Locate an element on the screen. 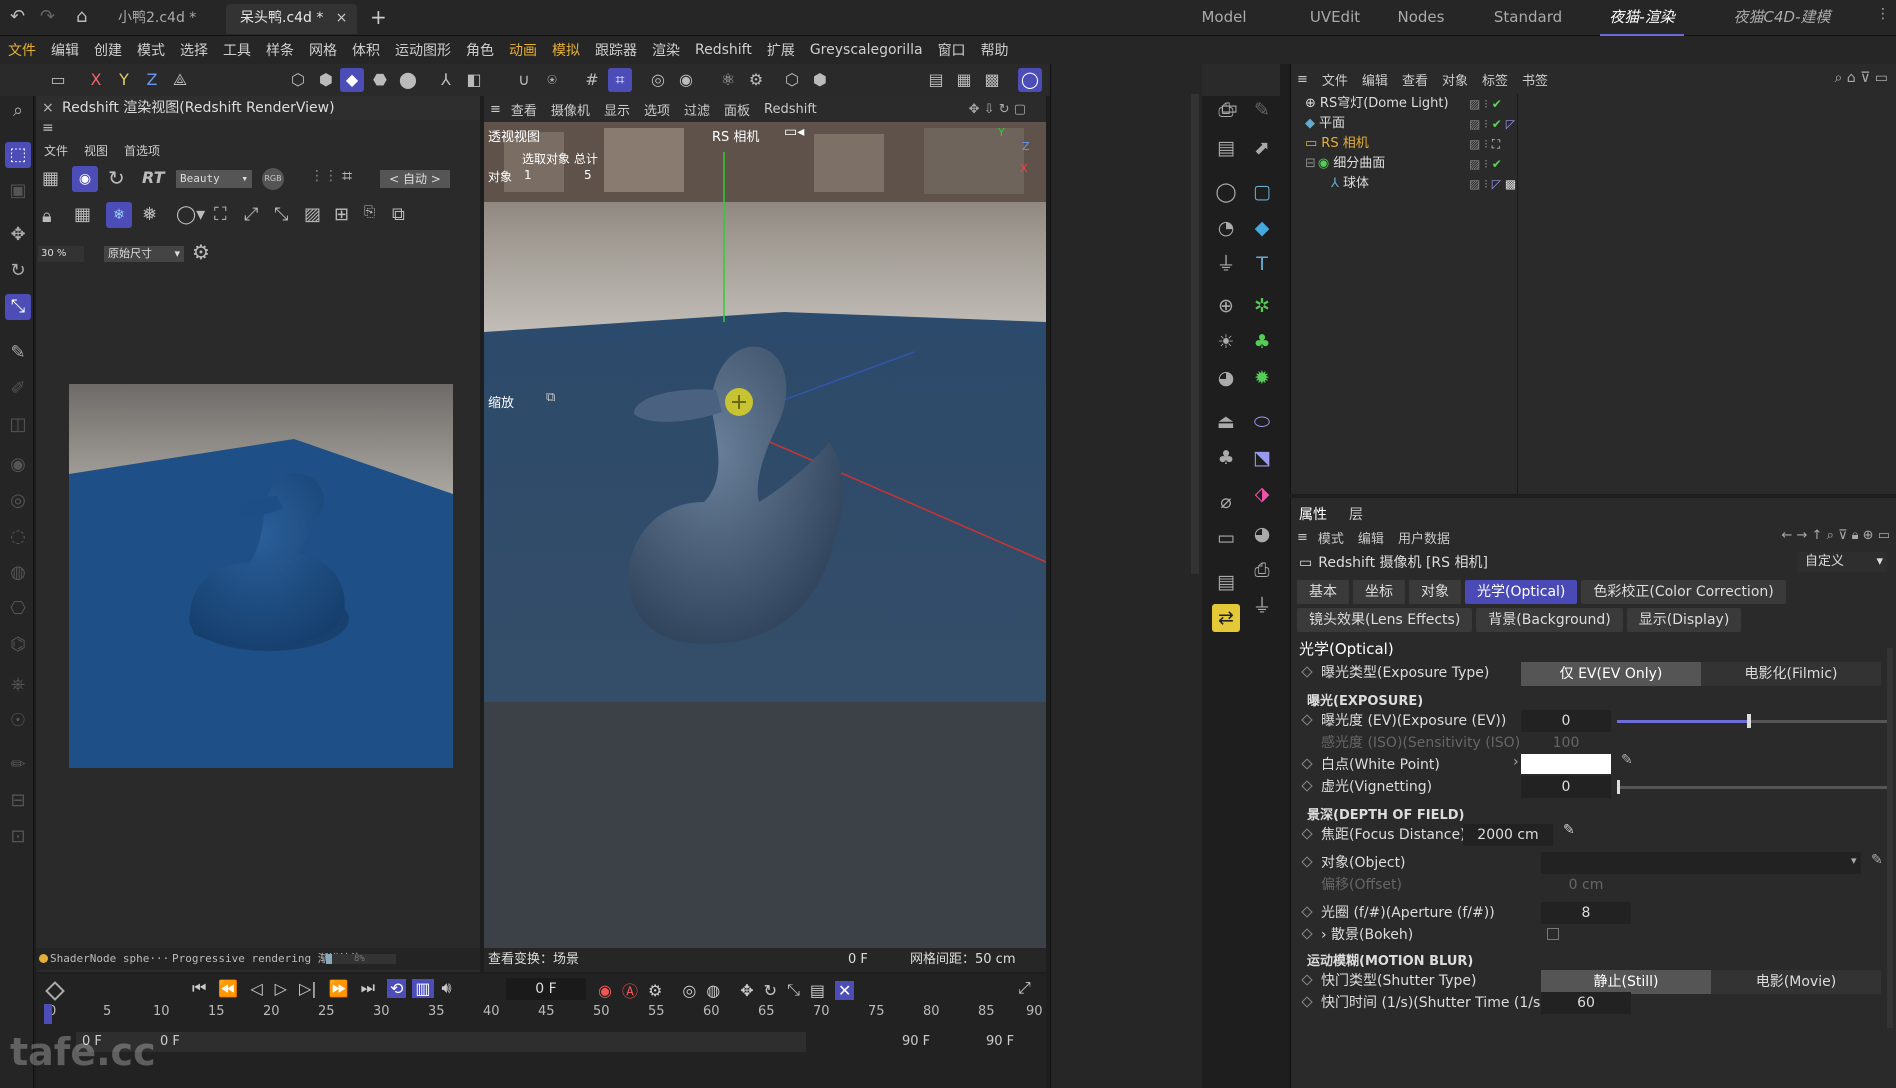 This screenshot has width=1896, height=1088. vp-menu-redshift: Redshift is located at coordinates (790, 109).